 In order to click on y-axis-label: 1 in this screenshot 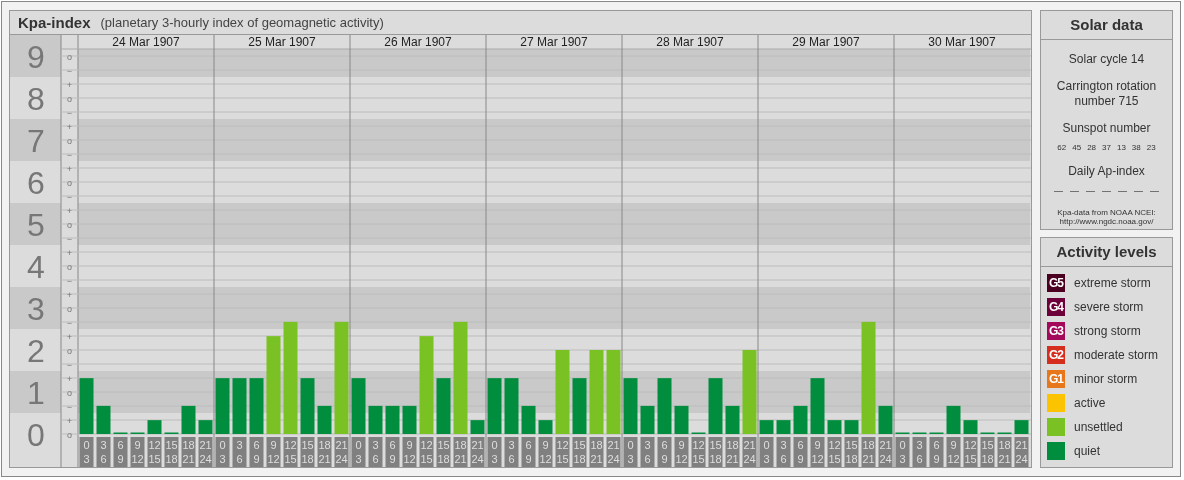, I will do `click(36, 393)`.